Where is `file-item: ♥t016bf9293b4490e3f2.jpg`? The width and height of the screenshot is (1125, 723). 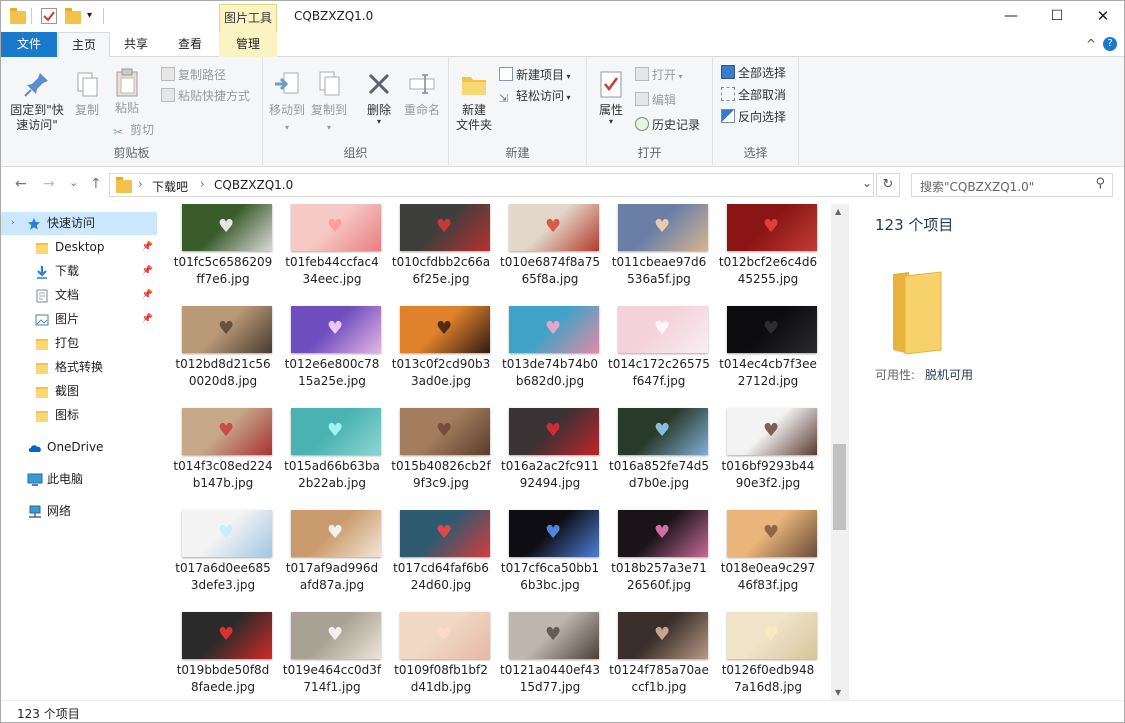
file-item: ♥t016bf9293b4490e3f2.jpg is located at coordinates (768, 458).